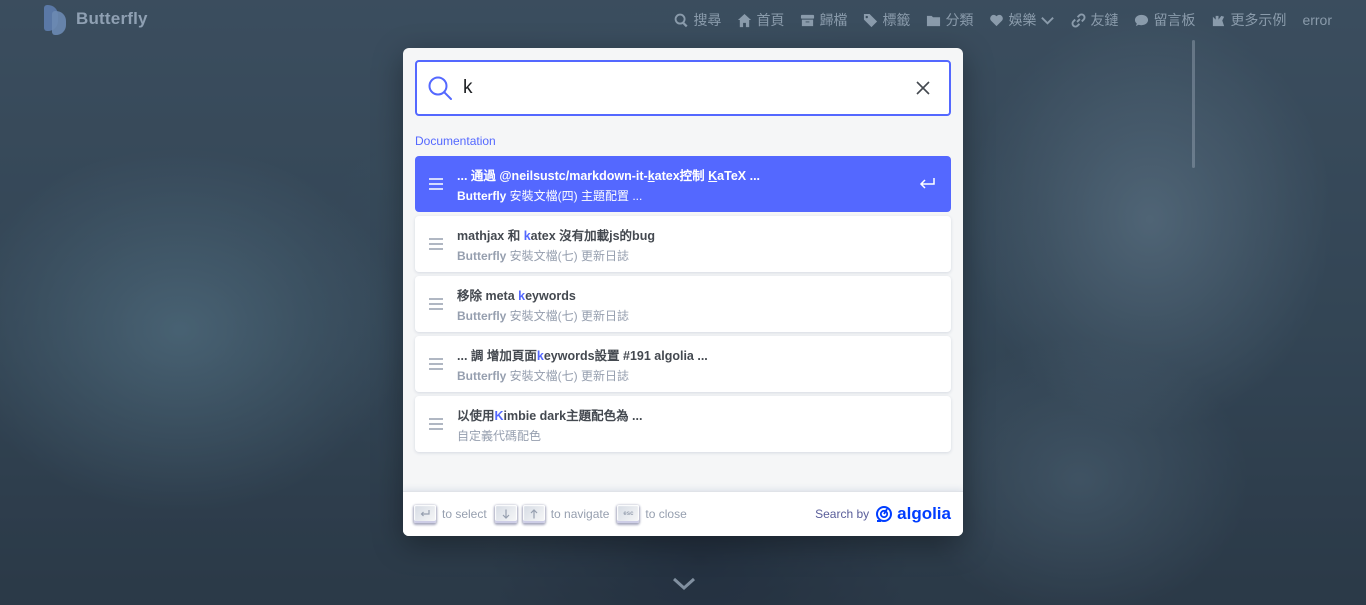 This screenshot has height=605, width=1366. What do you see at coordinates (55, 19) in the screenshot?
I see `butterfly-logo-icon` at bounding box center [55, 19].